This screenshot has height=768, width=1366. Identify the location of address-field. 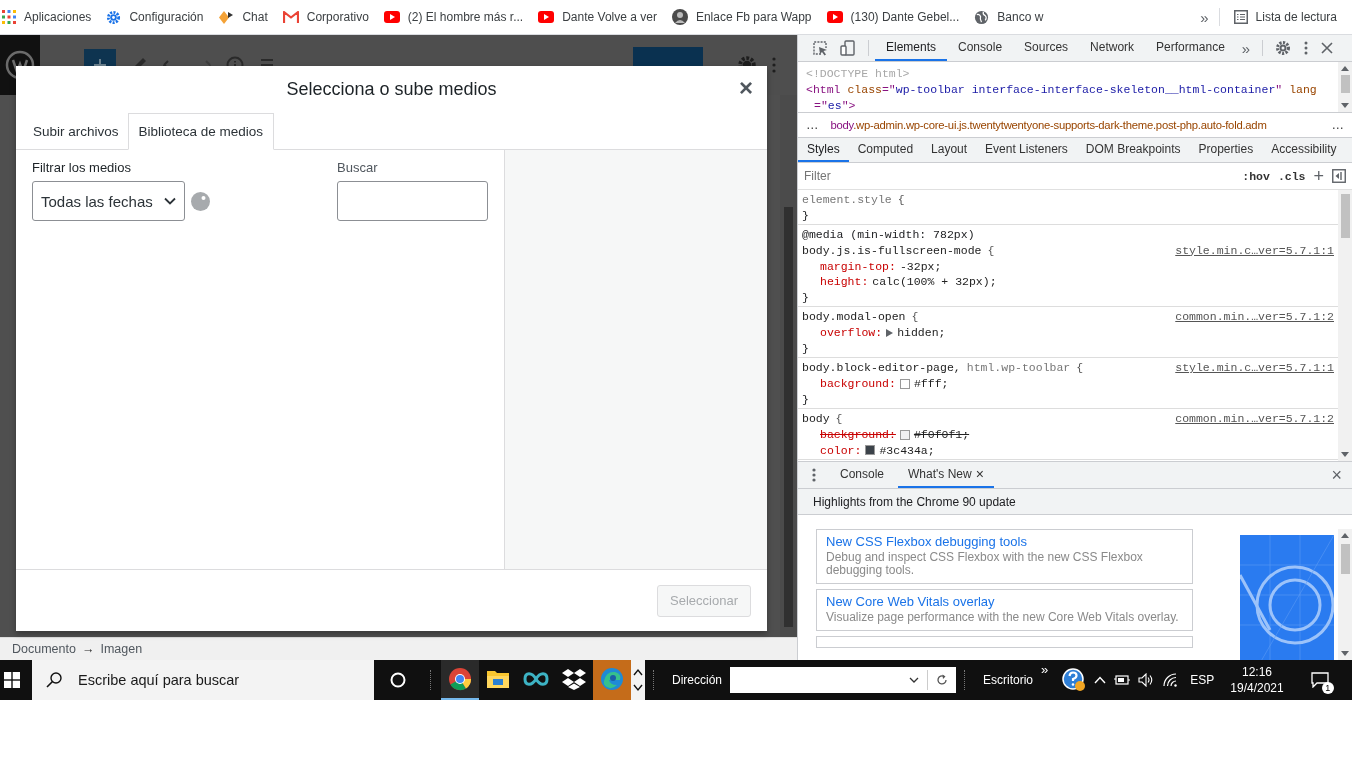
(843, 680).